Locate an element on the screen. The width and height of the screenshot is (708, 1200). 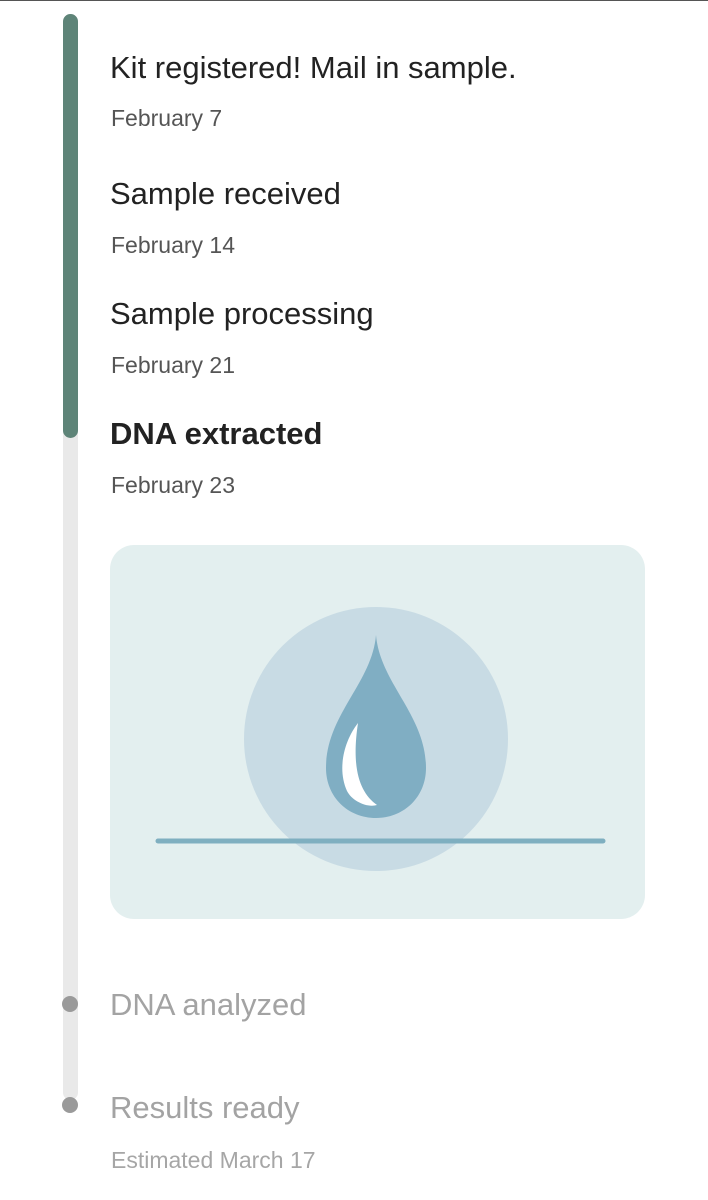
step-results-ready-title: Results ready is located at coordinates (205, 1107).